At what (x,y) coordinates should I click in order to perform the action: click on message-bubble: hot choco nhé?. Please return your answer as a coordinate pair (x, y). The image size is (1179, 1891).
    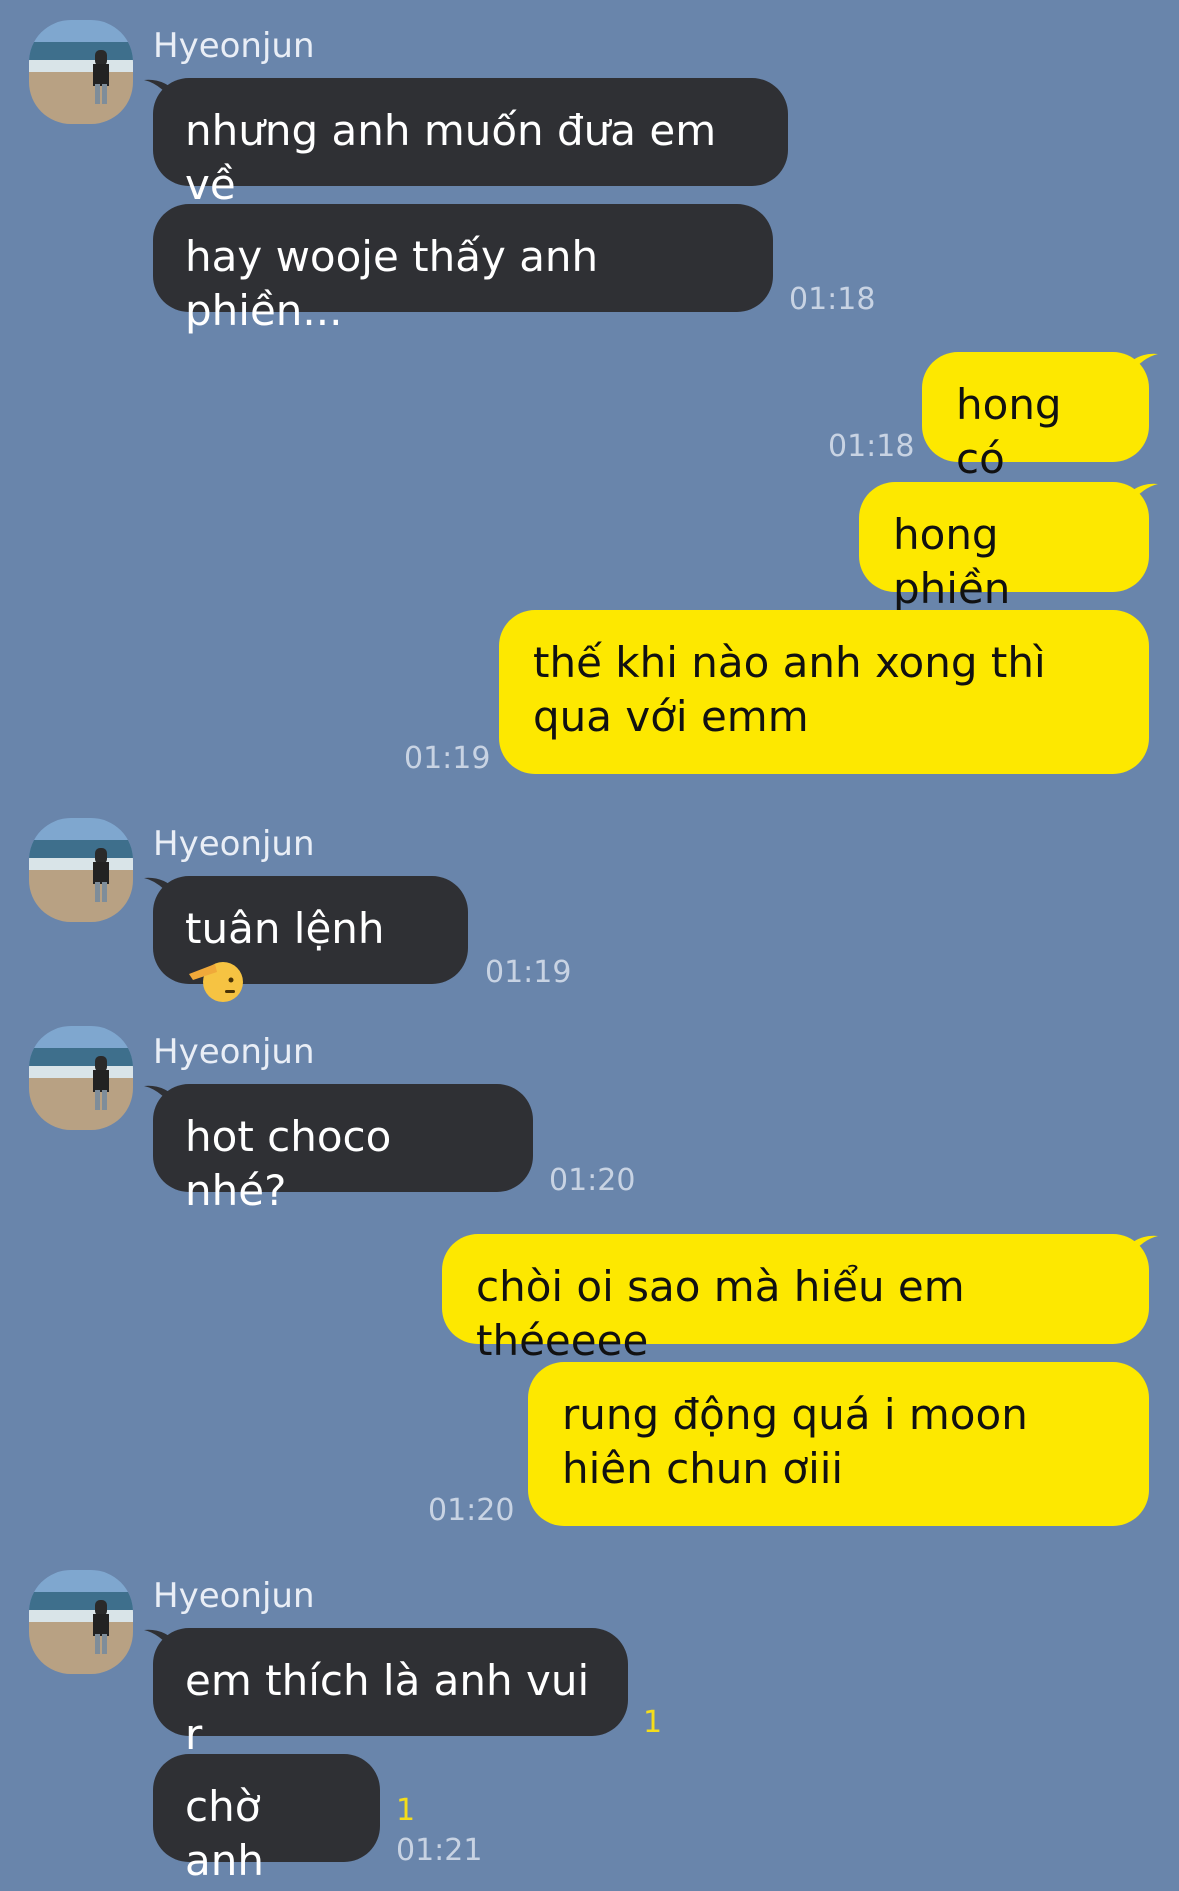
    Looking at the image, I should click on (343, 1149).